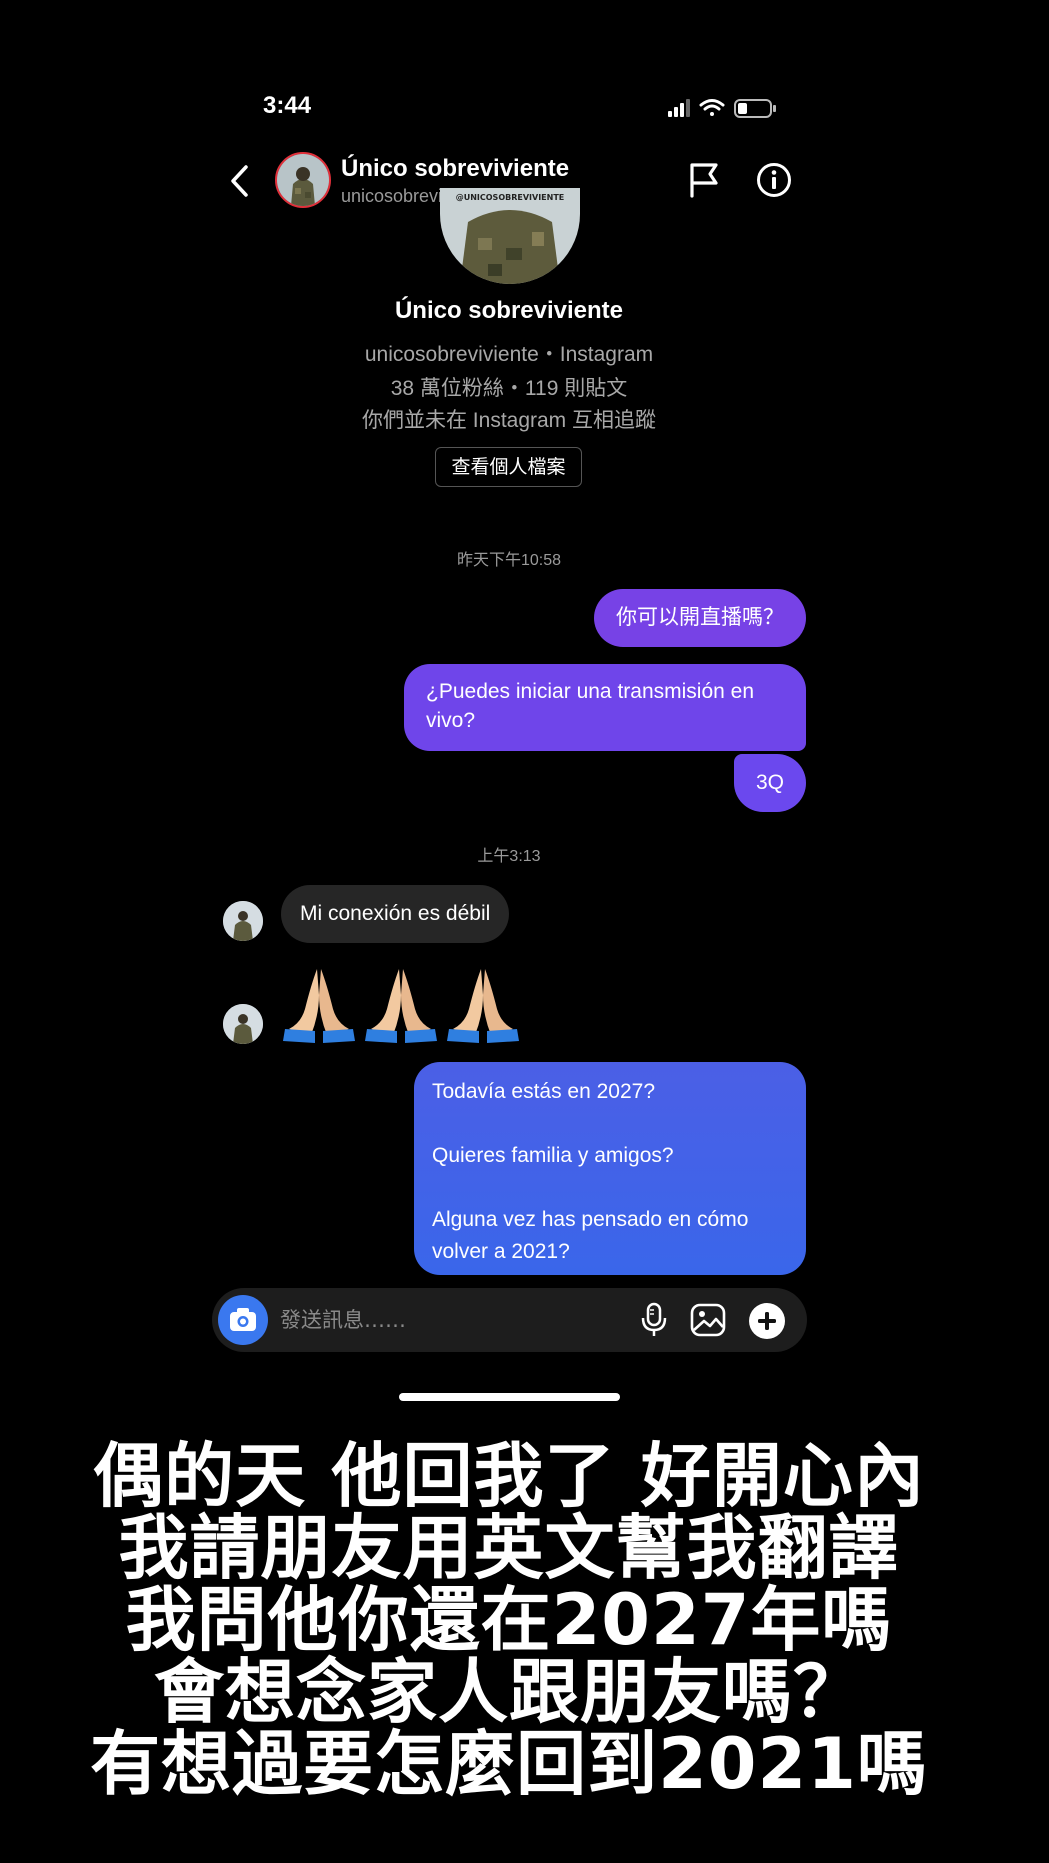  What do you see at coordinates (509, 354) in the screenshot?
I see `profile-source: unicosobreviviente・Instagram` at bounding box center [509, 354].